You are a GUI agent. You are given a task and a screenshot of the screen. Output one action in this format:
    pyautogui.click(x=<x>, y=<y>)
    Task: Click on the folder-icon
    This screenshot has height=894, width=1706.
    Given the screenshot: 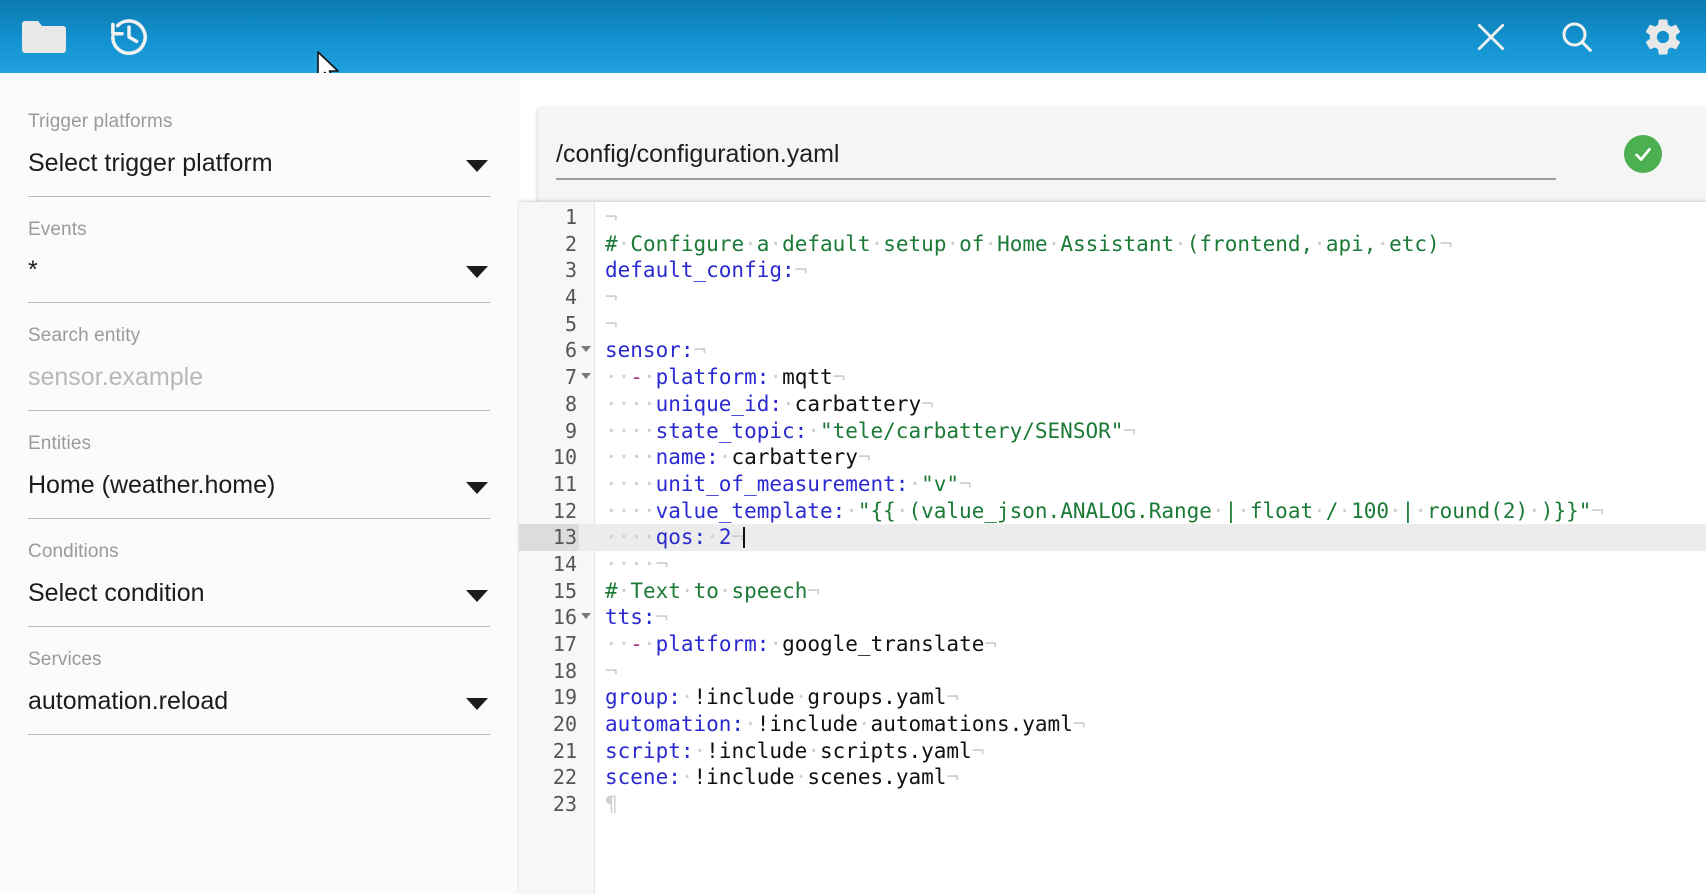 What is the action you would take?
    pyautogui.click(x=43, y=36)
    